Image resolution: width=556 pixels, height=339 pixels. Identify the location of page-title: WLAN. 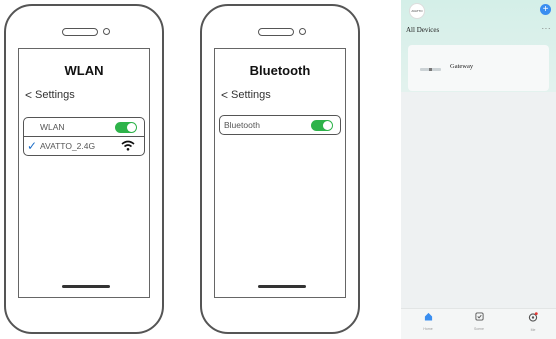
(84, 70).